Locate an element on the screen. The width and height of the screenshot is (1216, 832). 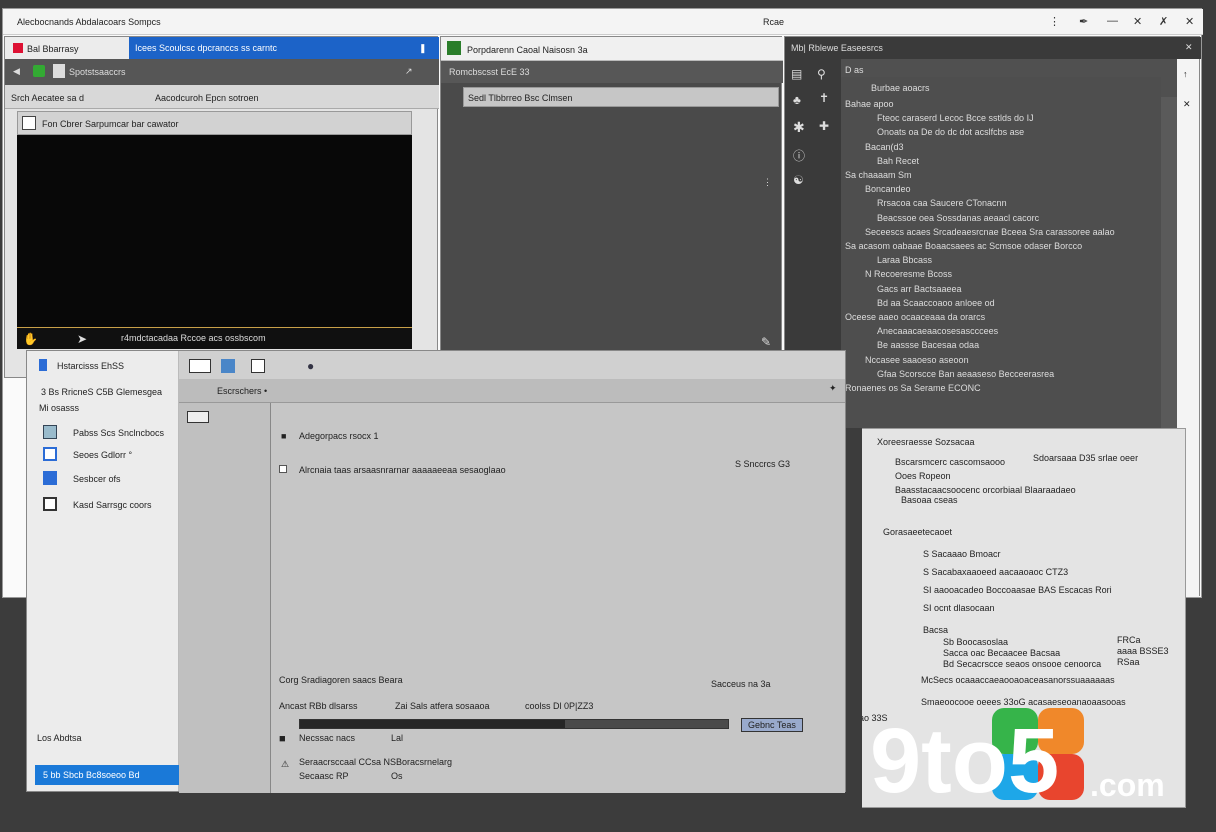
progress-button: Gebnc Teas is located at coordinates (772, 725).